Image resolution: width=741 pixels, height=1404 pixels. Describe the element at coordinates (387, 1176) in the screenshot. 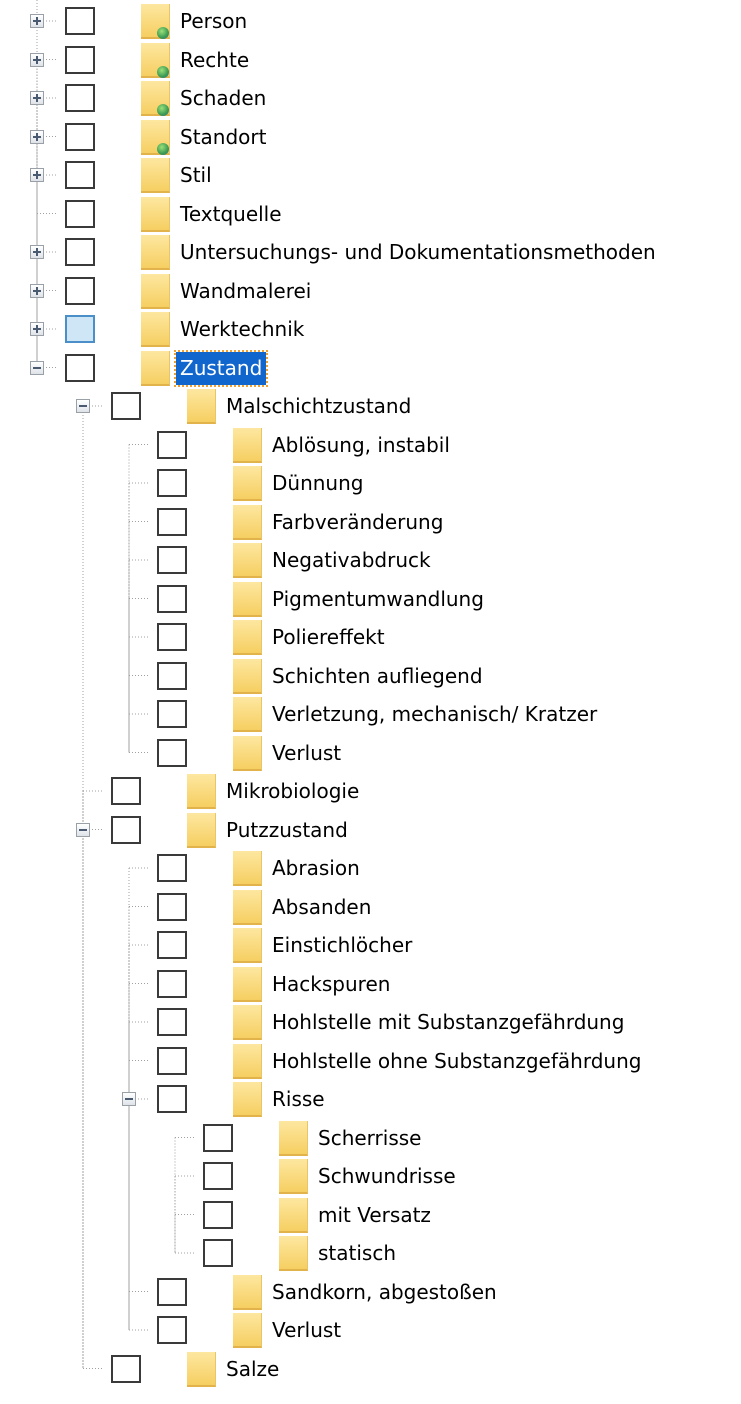

I see `node-label: Schwundrisse` at that location.